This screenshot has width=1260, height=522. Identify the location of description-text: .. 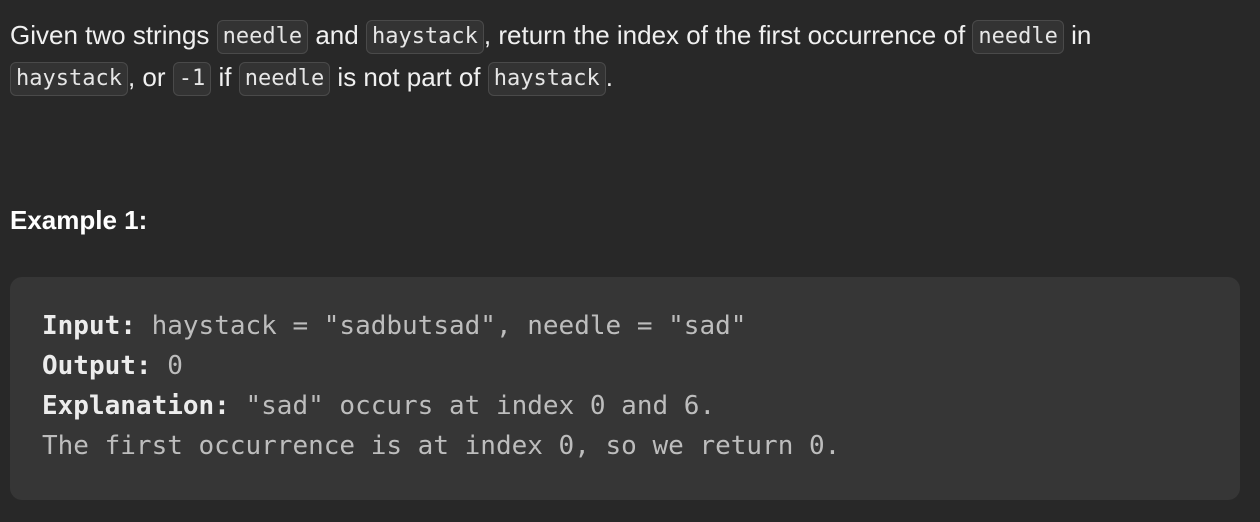
(609, 77).